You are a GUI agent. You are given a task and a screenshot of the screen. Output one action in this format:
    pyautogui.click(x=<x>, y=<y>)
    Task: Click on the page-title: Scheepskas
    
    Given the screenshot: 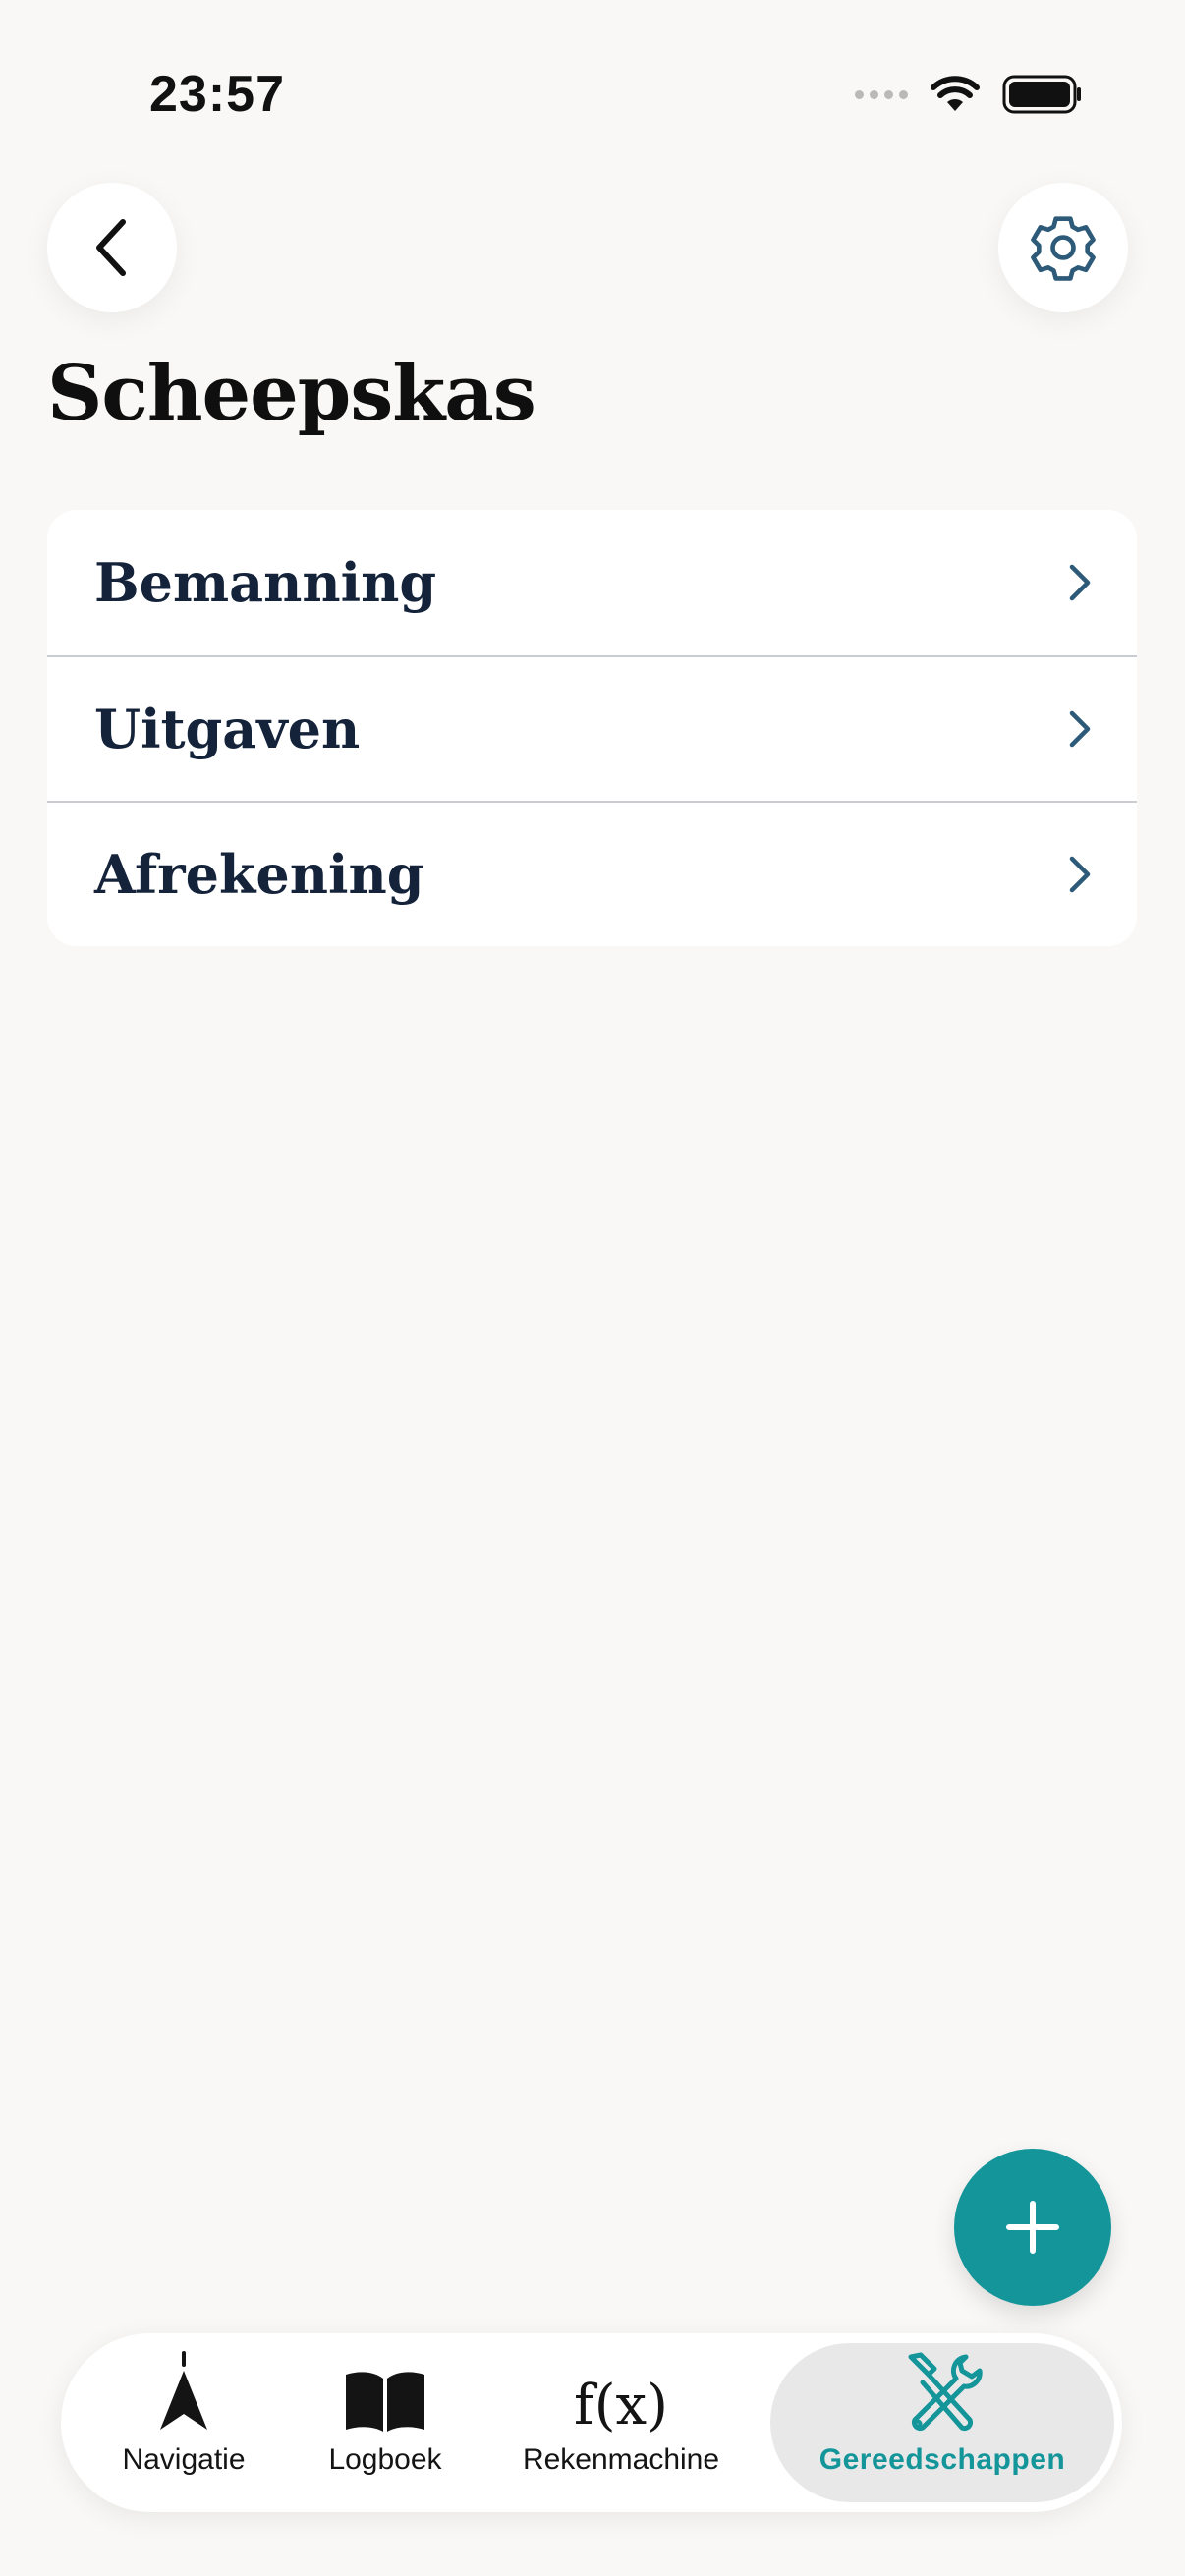 What is the action you would take?
    pyautogui.click(x=291, y=393)
    